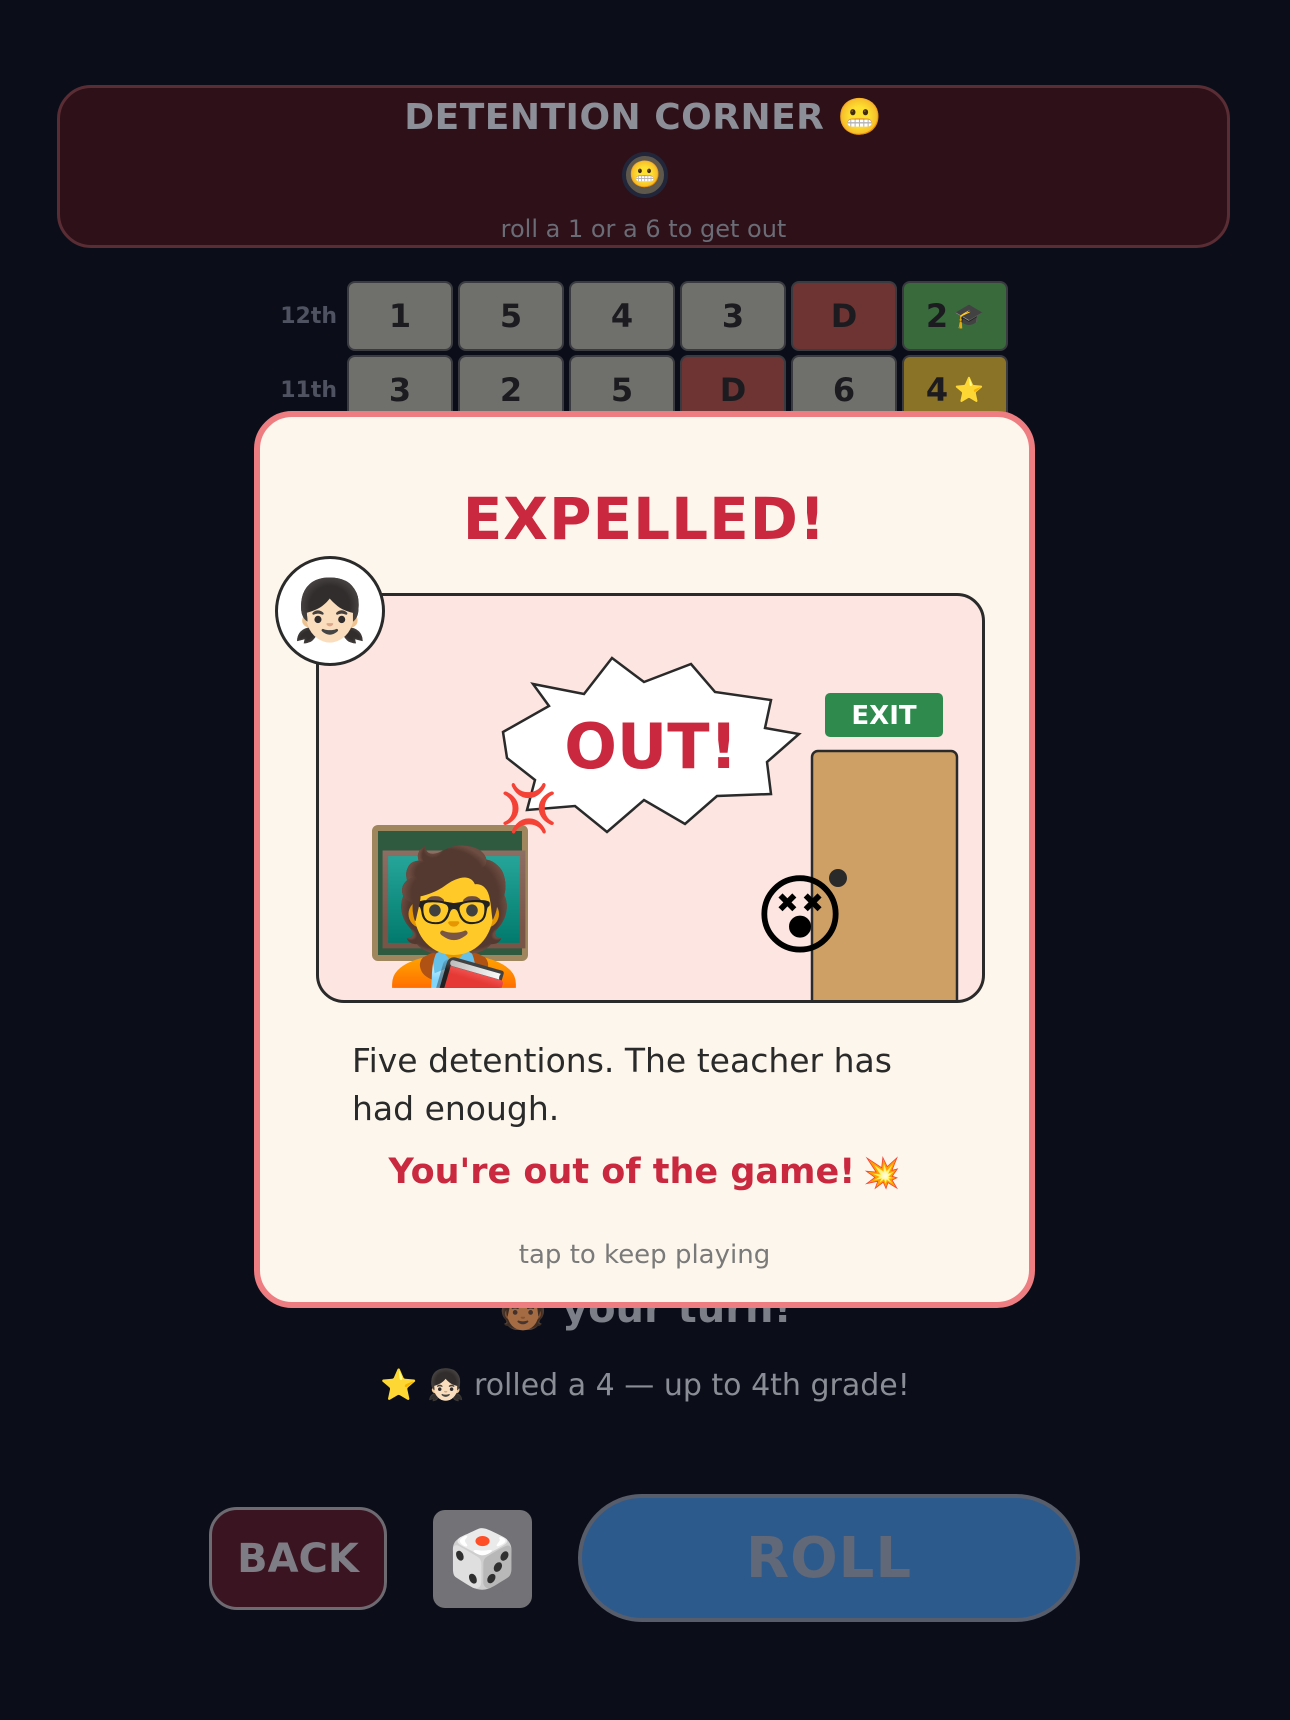  What do you see at coordinates (800, 915) in the screenshot?
I see `dizzy-student-icon: 😵` at bounding box center [800, 915].